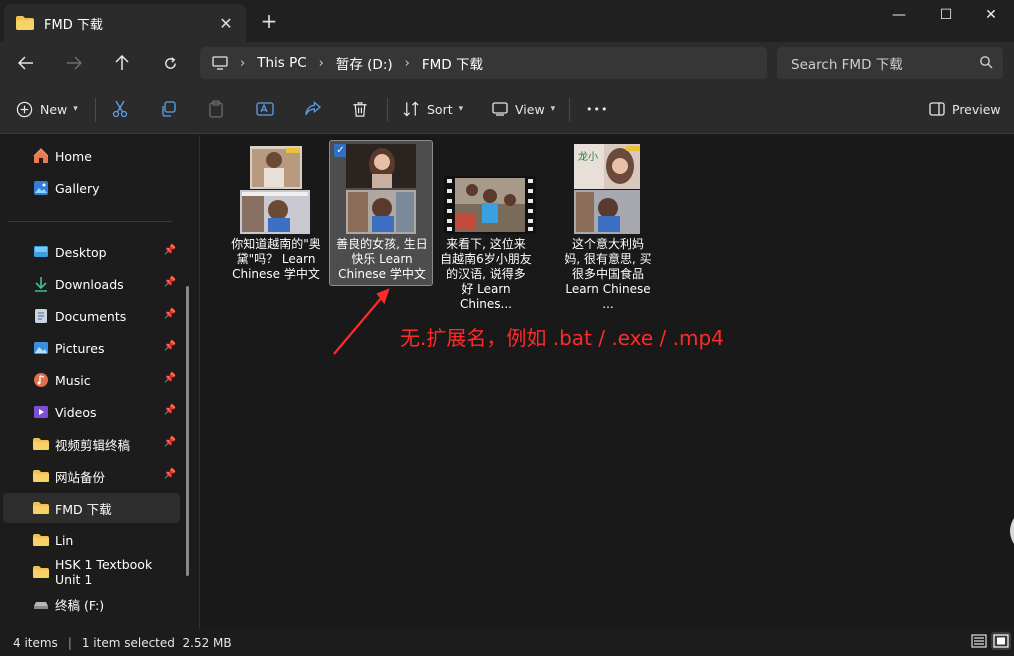 This screenshot has width=1014, height=656. Describe the element at coordinates (187, 431) in the screenshot. I see `sidebar-scrollbar` at that location.